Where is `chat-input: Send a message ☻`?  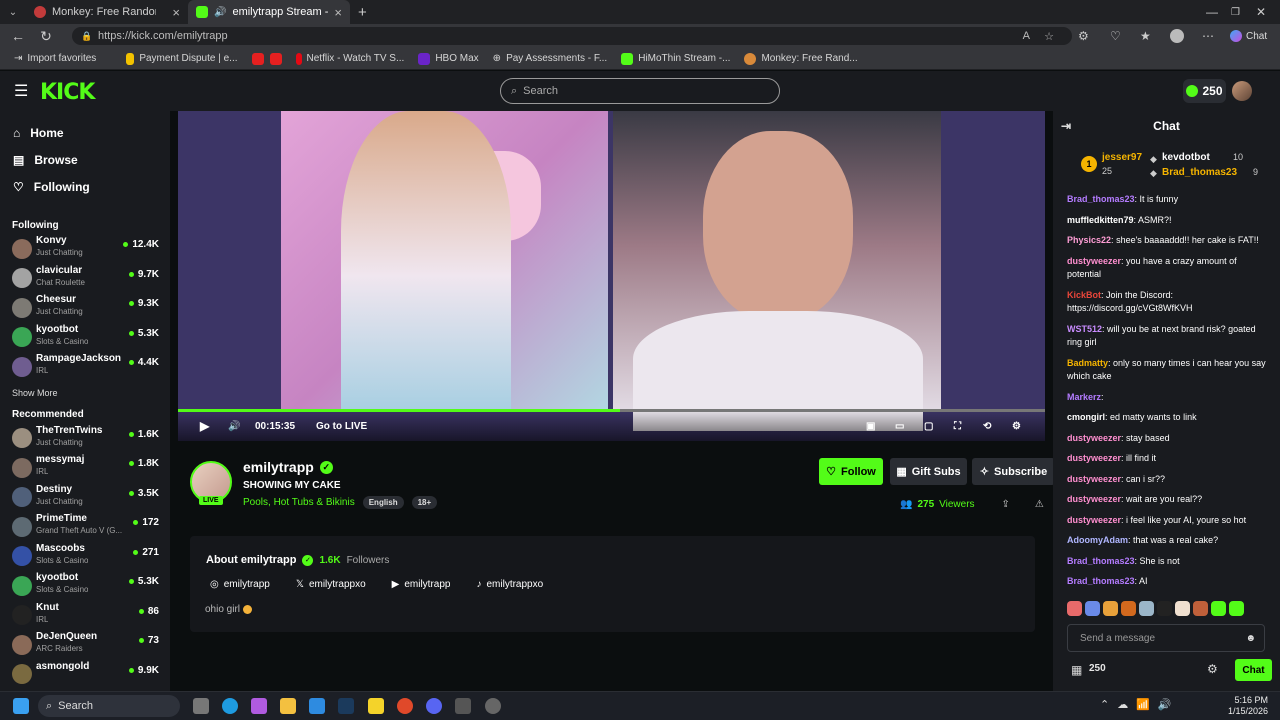
chat-input: Send a message ☻ is located at coordinates (1166, 638).